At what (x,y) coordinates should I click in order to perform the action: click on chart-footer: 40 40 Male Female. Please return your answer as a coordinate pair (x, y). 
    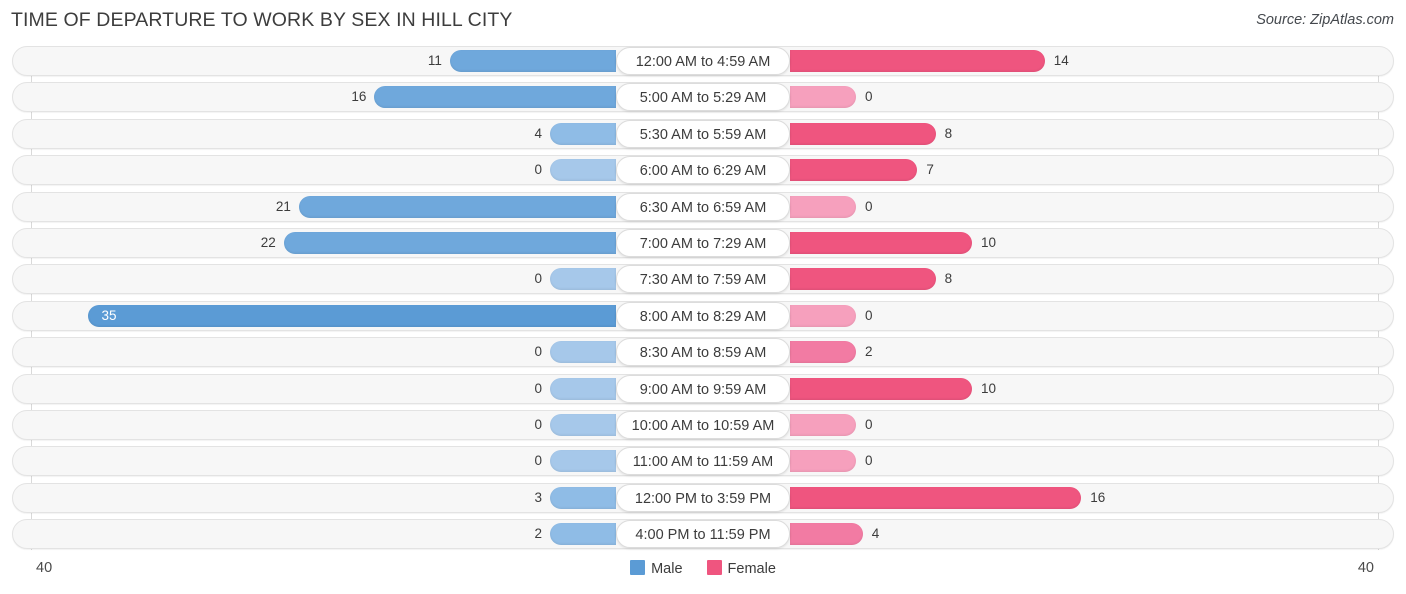
    Looking at the image, I should click on (703, 572).